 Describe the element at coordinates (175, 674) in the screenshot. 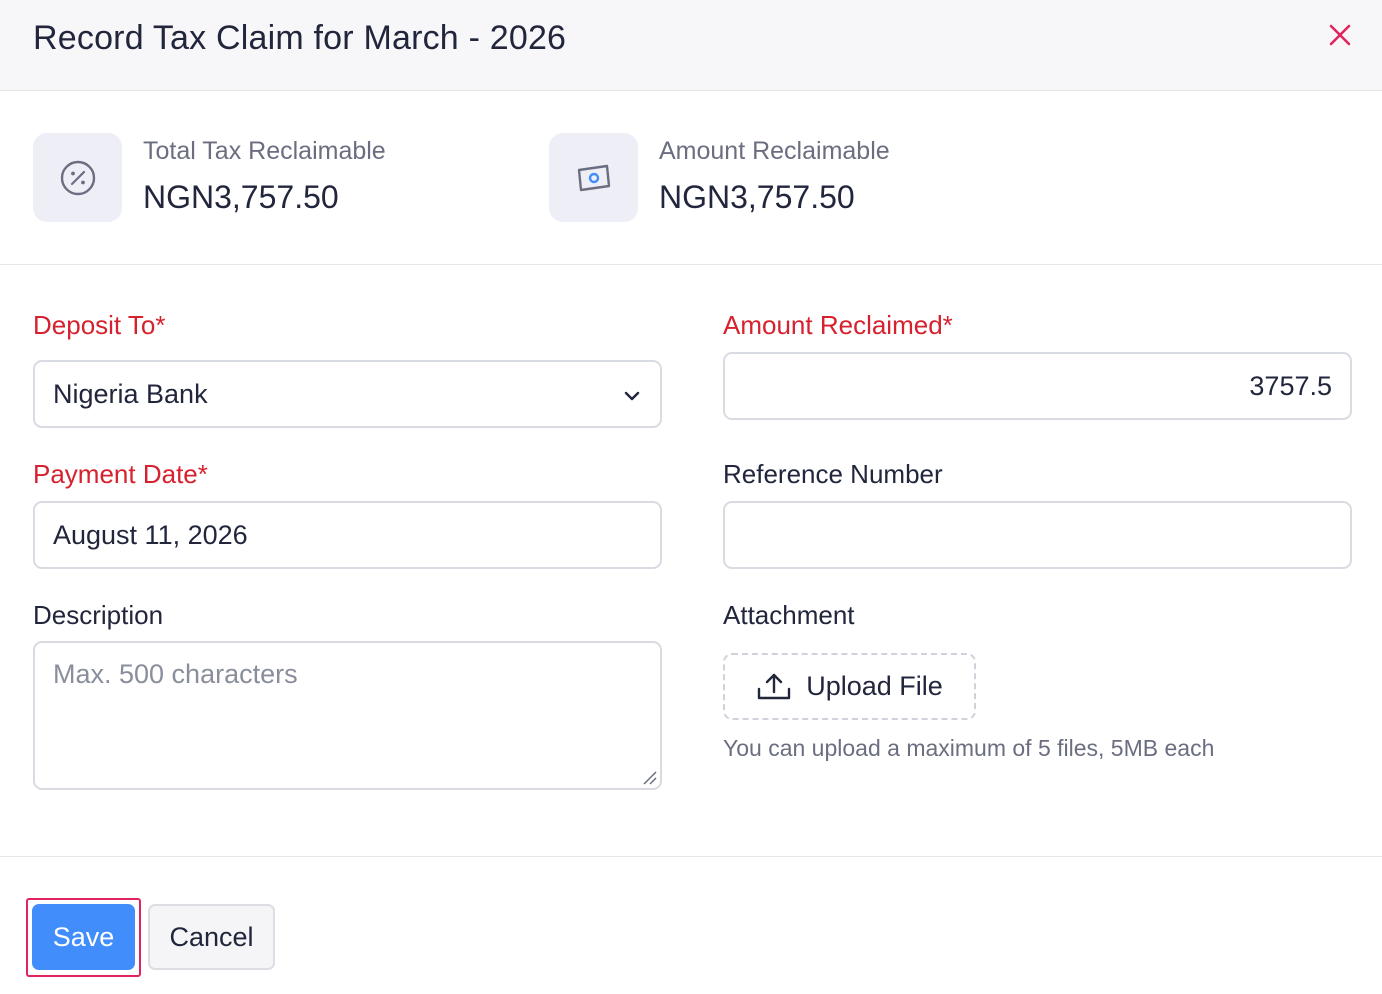

I see `description-placeholder: Max. 500 characters` at that location.